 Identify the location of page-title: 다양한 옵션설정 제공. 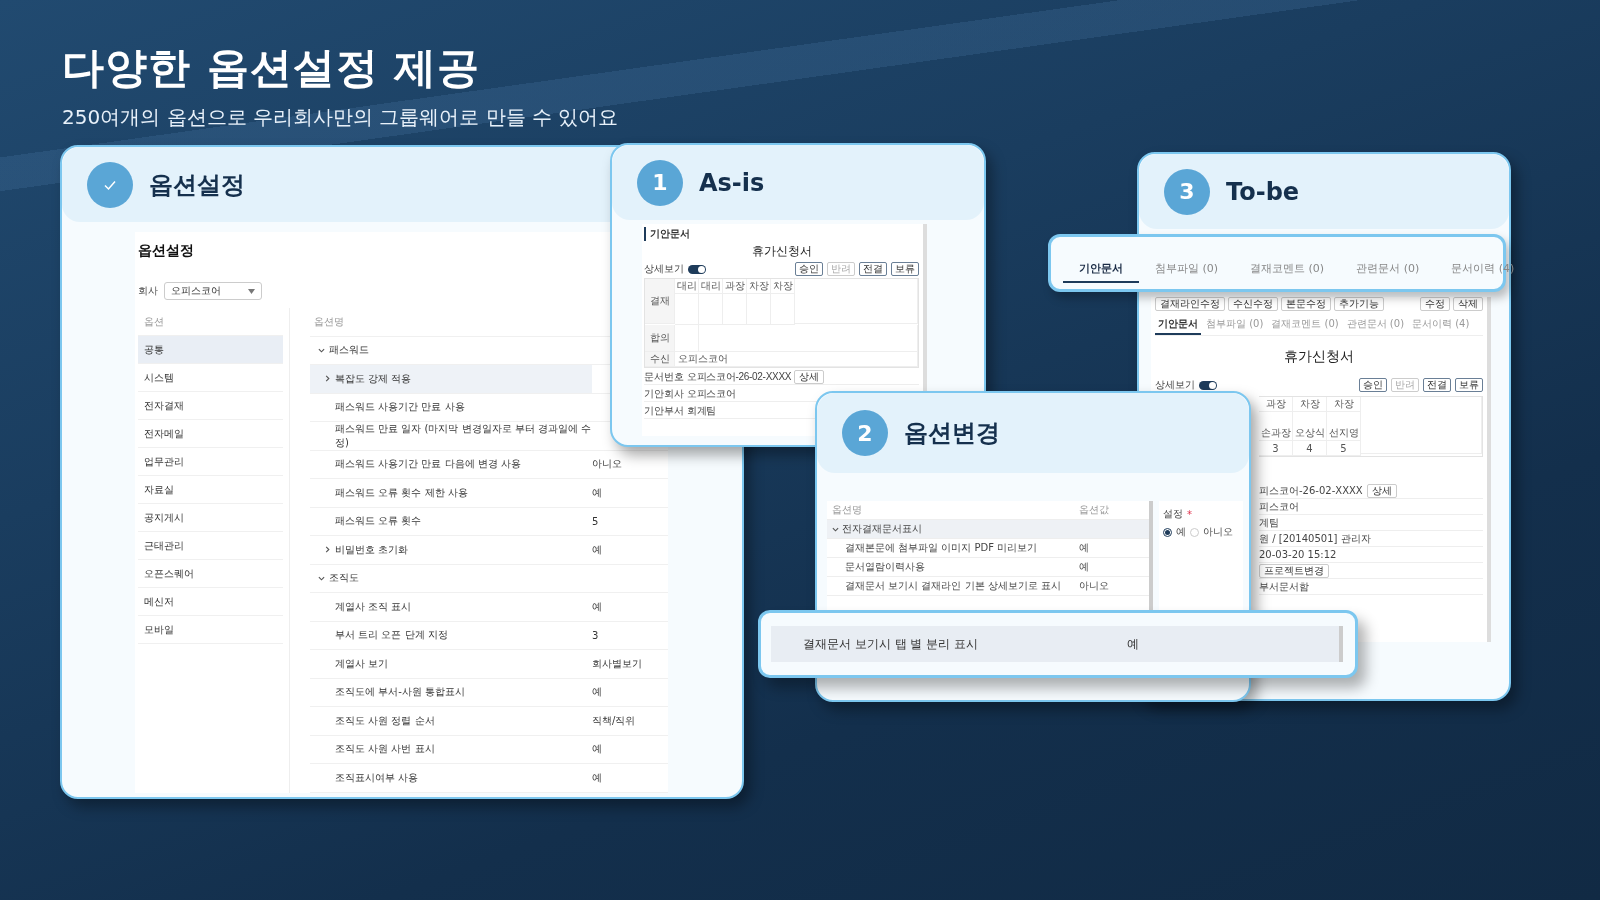
(272, 68).